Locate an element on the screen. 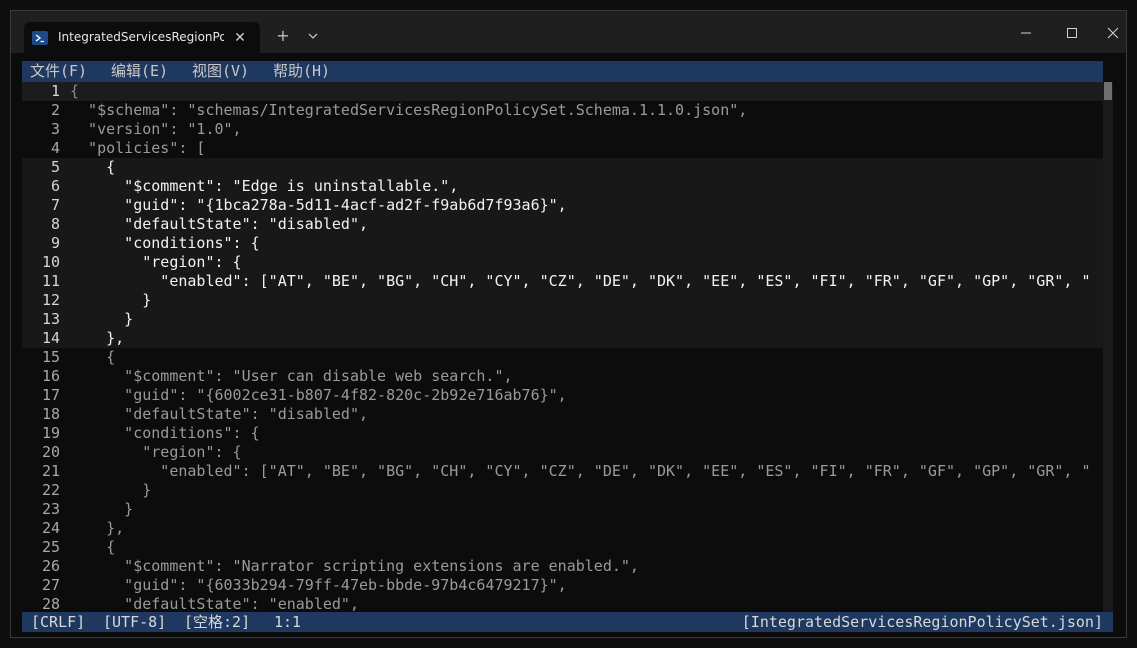  line-number: 16 is located at coordinates (50, 376).